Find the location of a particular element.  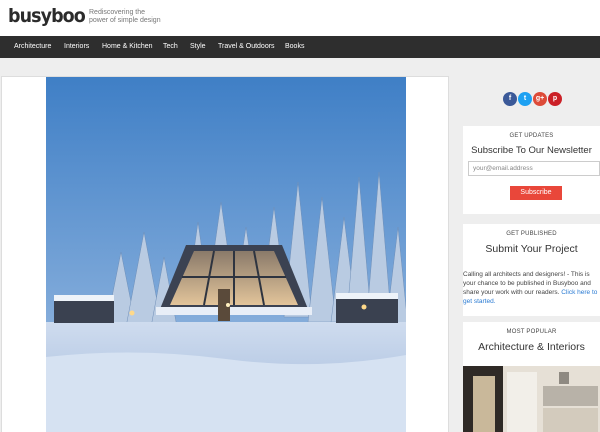

nav-item-interiors: Interiors is located at coordinates (76, 47).